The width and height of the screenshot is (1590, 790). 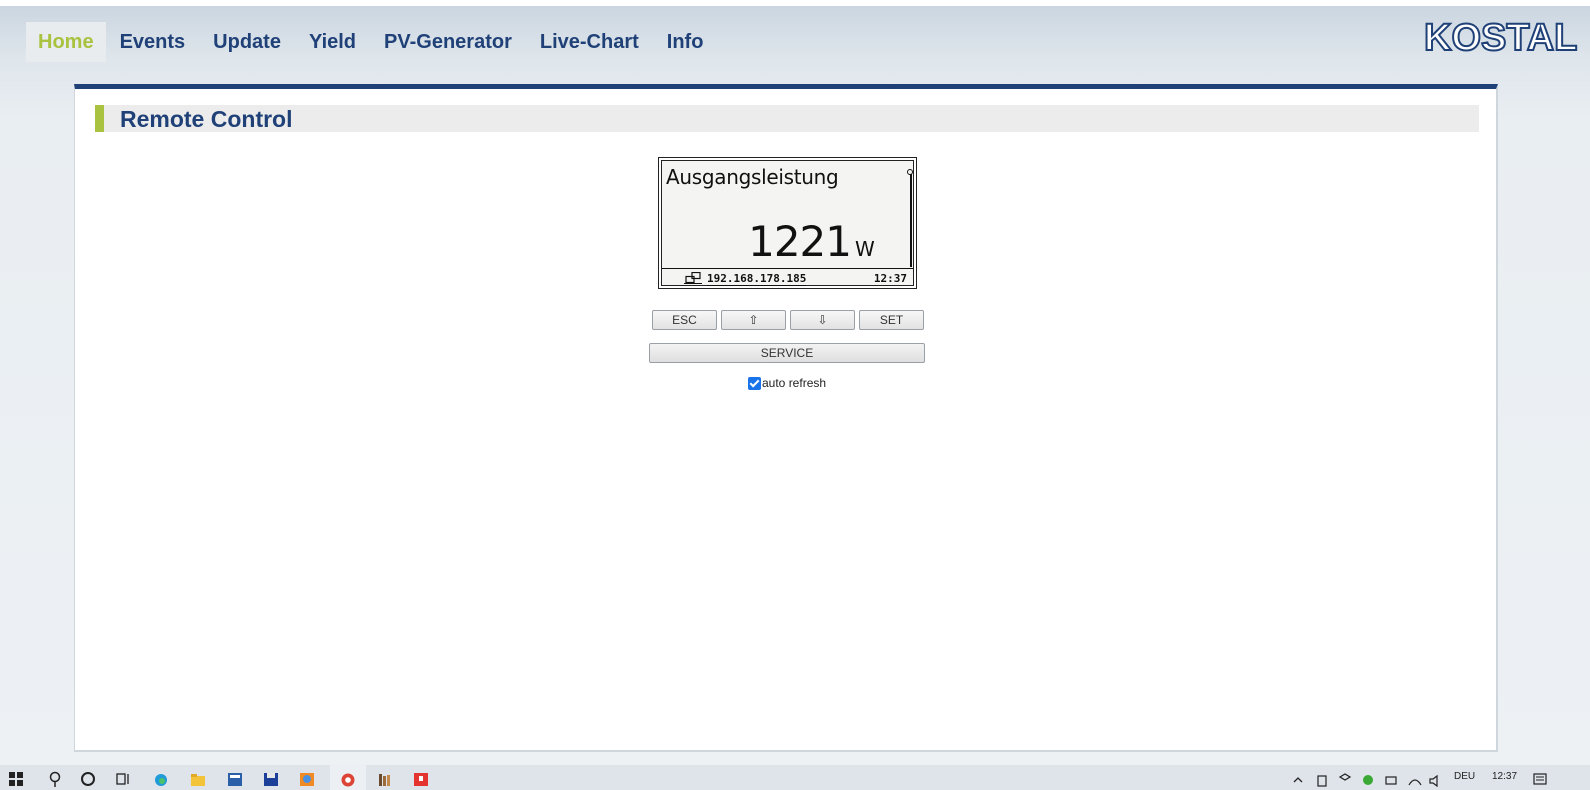 I want to click on auto-refresh-control: auto refresh, so click(x=787, y=383).